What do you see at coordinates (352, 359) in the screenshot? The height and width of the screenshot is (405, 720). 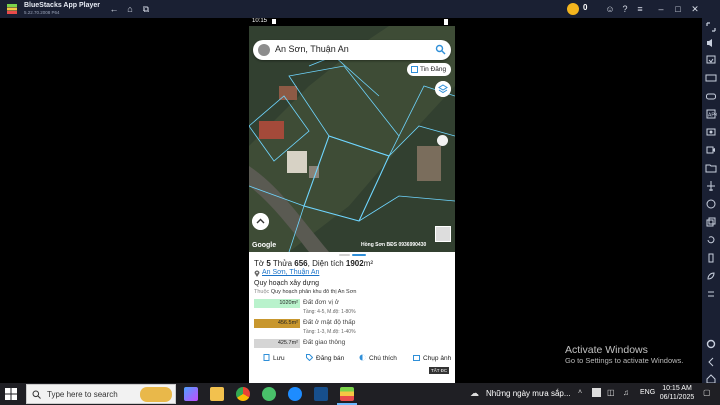 I see `action-bar: Lưu Đăng bán Chú thích Chụp ảnh` at bounding box center [352, 359].